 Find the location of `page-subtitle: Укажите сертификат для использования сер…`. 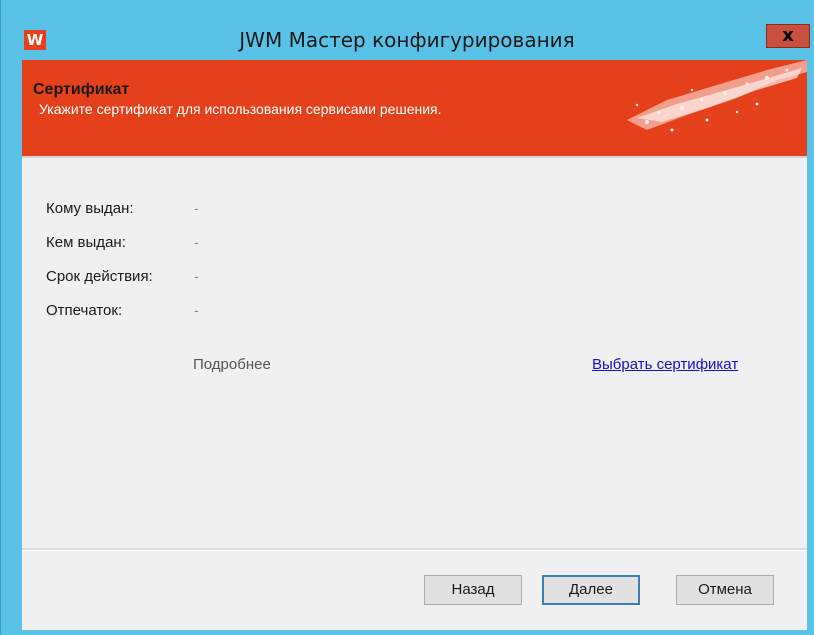

page-subtitle: Укажите сертификат для использования сер… is located at coordinates (240, 109).